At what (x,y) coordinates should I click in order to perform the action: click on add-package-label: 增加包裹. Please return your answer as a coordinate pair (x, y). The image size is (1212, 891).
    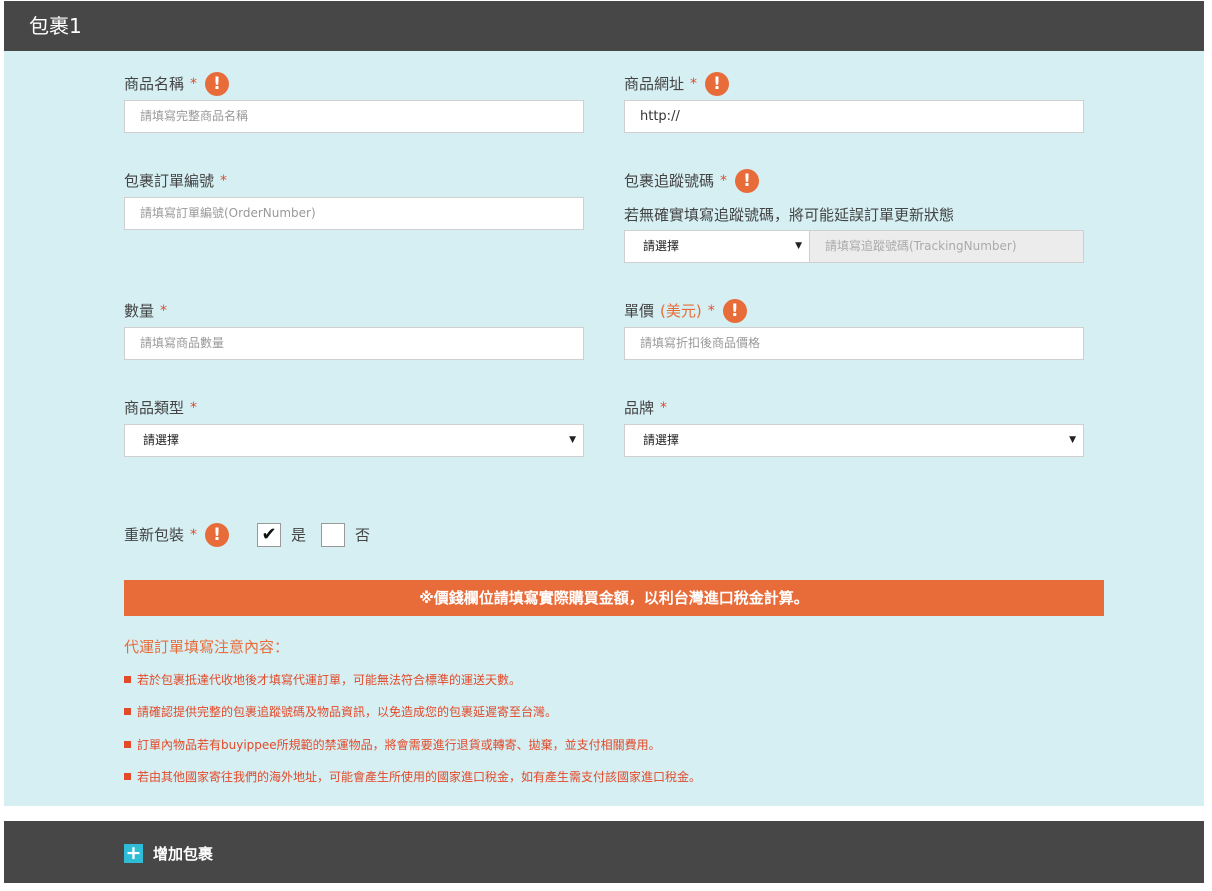
    Looking at the image, I should click on (183, 854).